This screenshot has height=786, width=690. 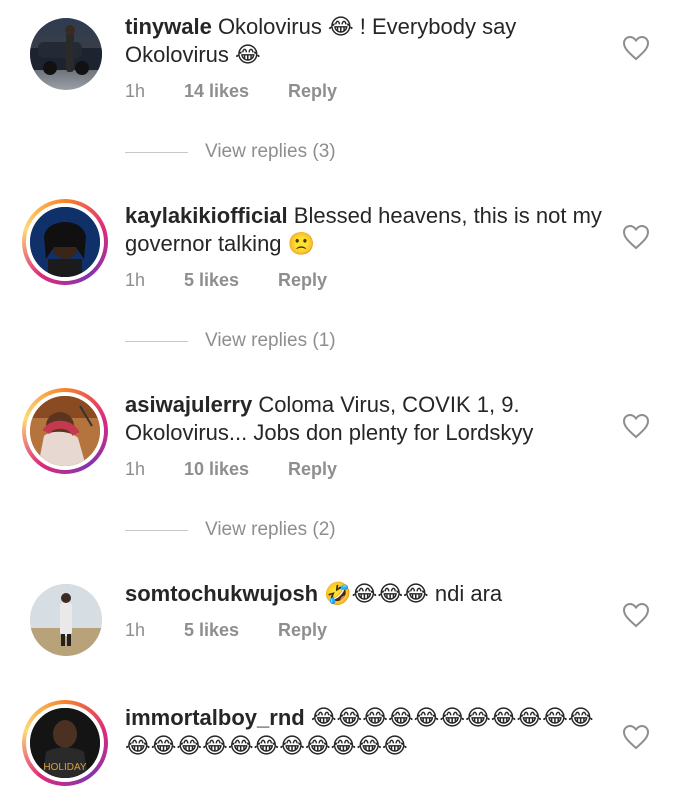 What do you see at coordinates (188, 404) in the screenshot?
I see `comment-username: asiwajulerry` at bounding box center [188, 404].